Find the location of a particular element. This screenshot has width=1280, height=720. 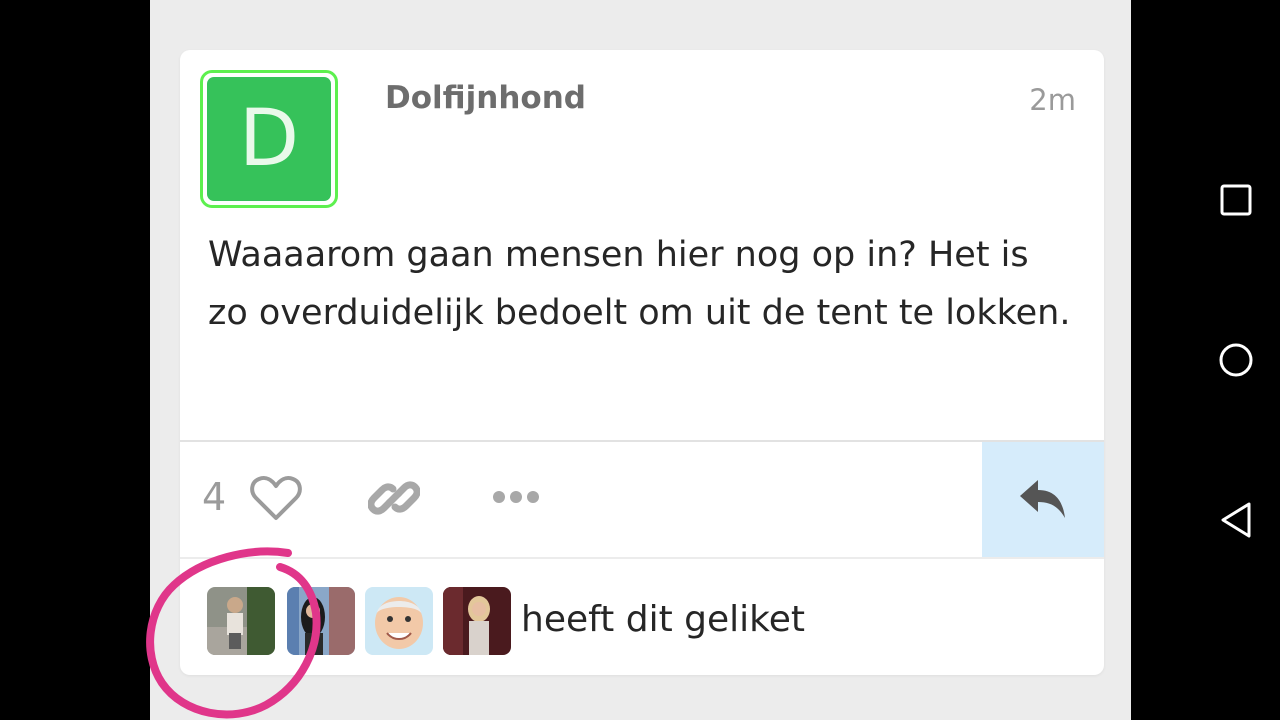

heart-icon is located at coordinates (276, 497).